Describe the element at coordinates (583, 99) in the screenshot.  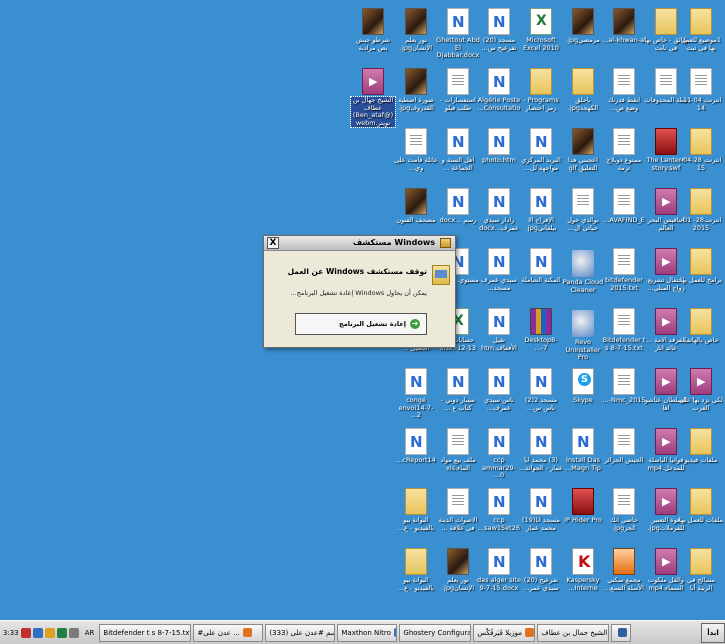
I see `desktop-icon: باحلق الكهجةjpg.` at that location.